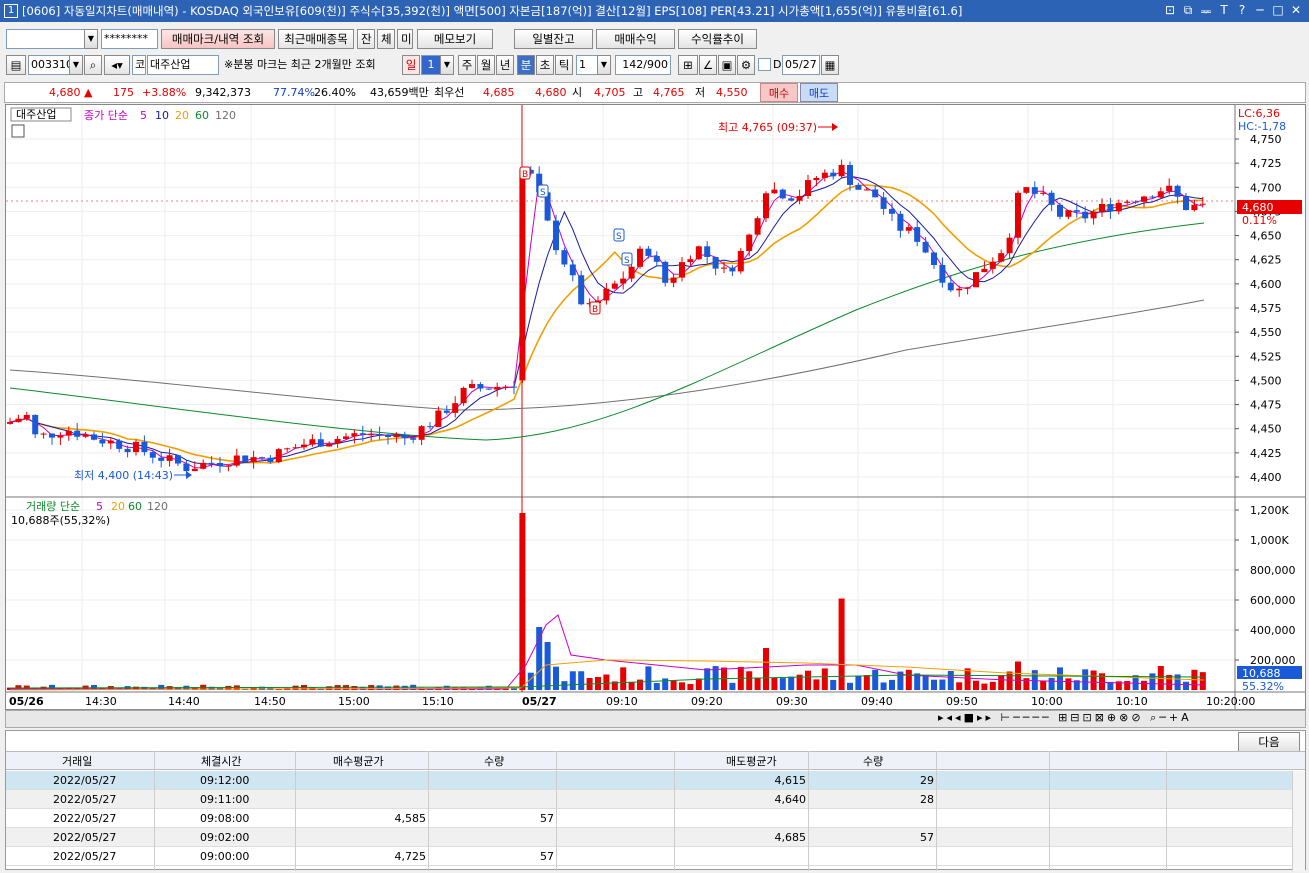 The width and height of the screenshot is (1309, 873). I want to click on executed-button: 체, so click(386, 39).